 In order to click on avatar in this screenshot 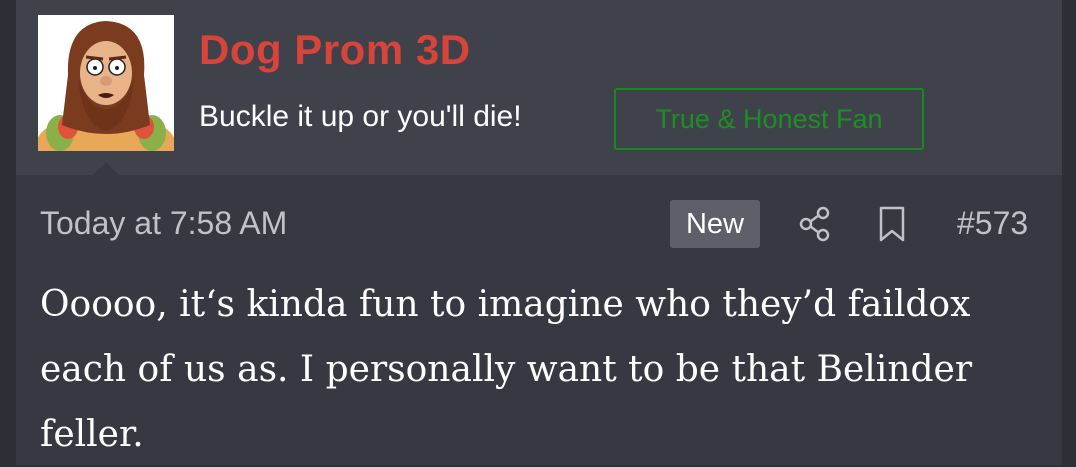, I will do `click(106, 83)`.